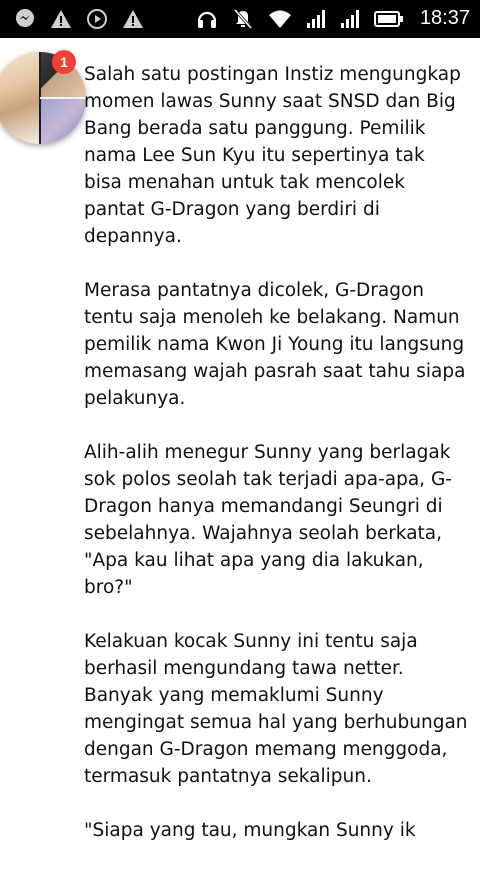  I want to click on wifi-icon, so click(280, 19).